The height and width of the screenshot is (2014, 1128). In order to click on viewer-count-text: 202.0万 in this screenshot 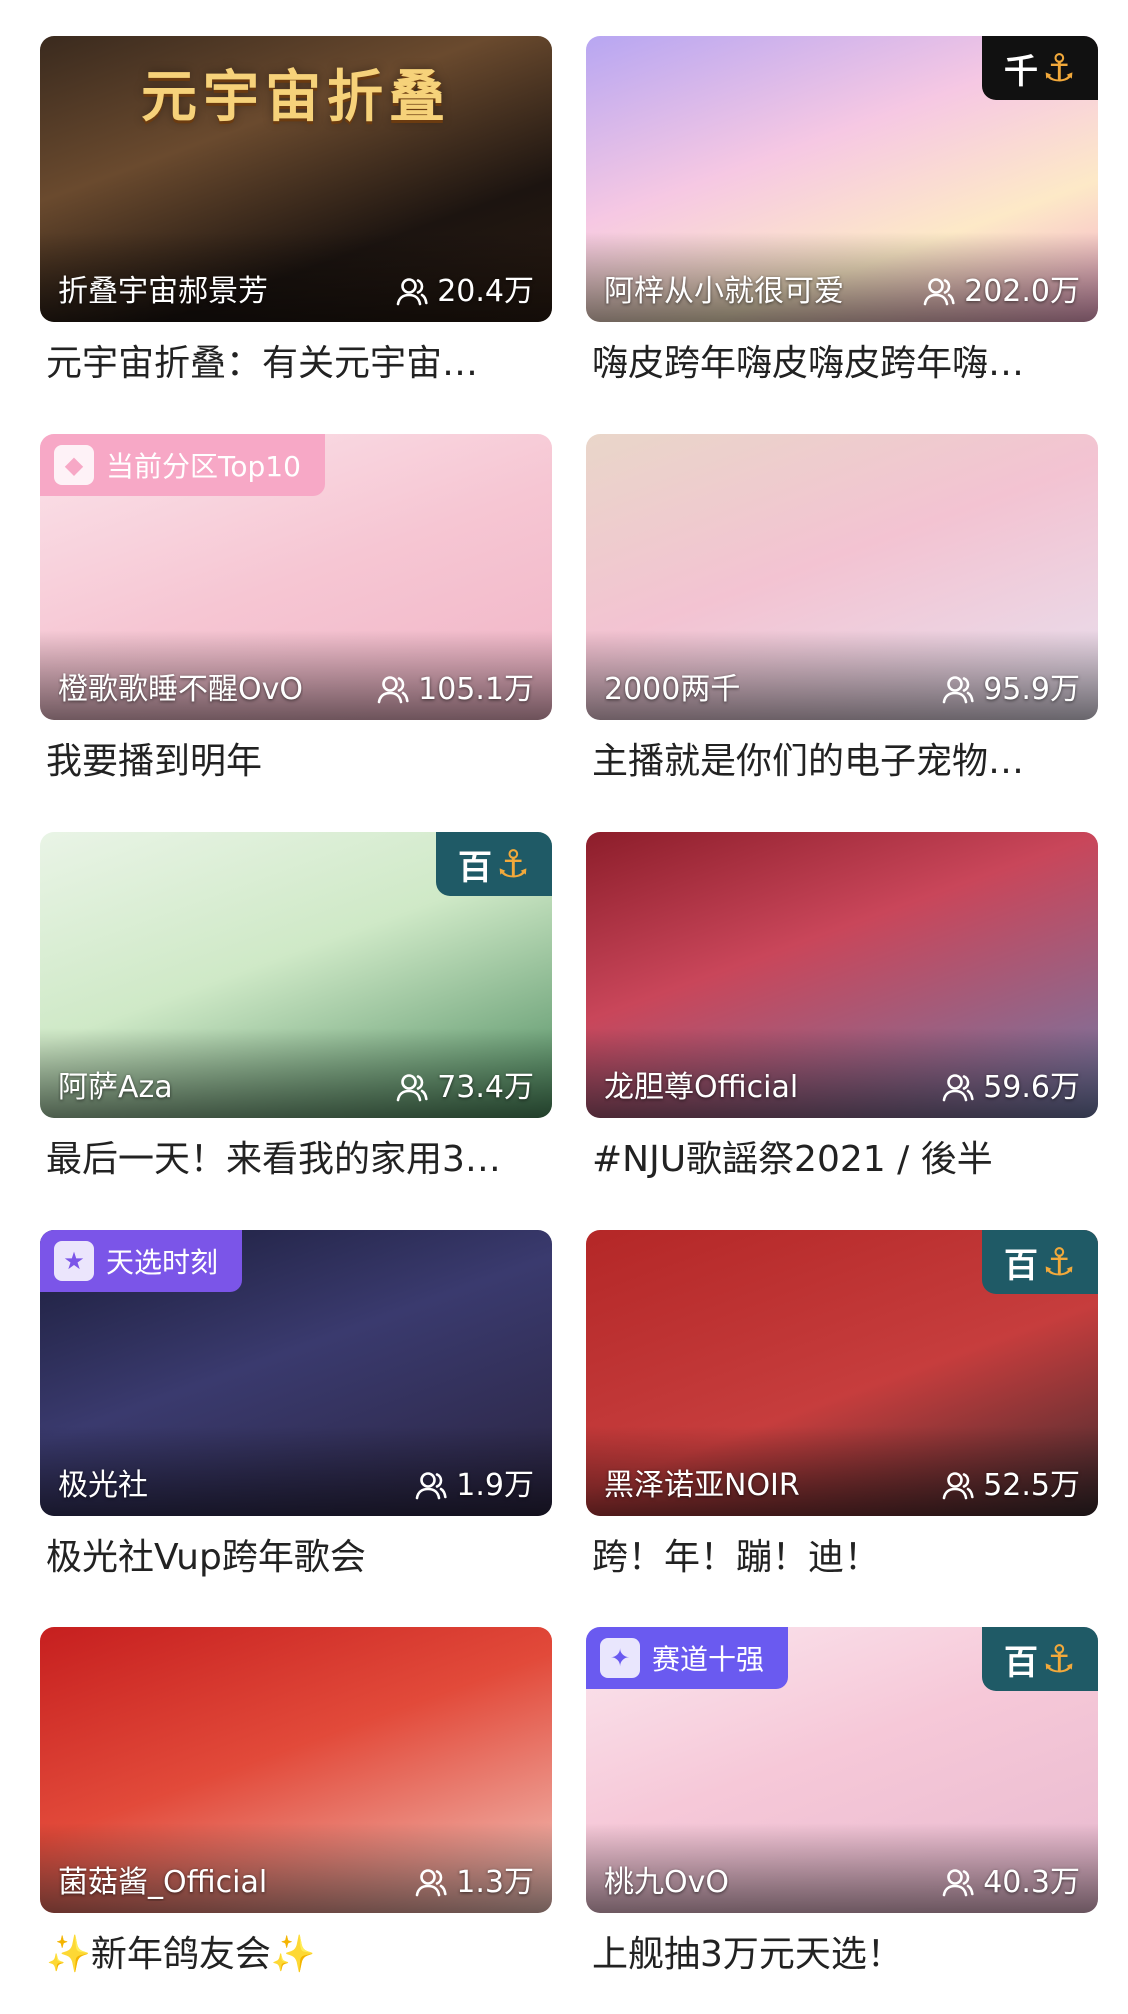, I will do `click(1022, 291)`.